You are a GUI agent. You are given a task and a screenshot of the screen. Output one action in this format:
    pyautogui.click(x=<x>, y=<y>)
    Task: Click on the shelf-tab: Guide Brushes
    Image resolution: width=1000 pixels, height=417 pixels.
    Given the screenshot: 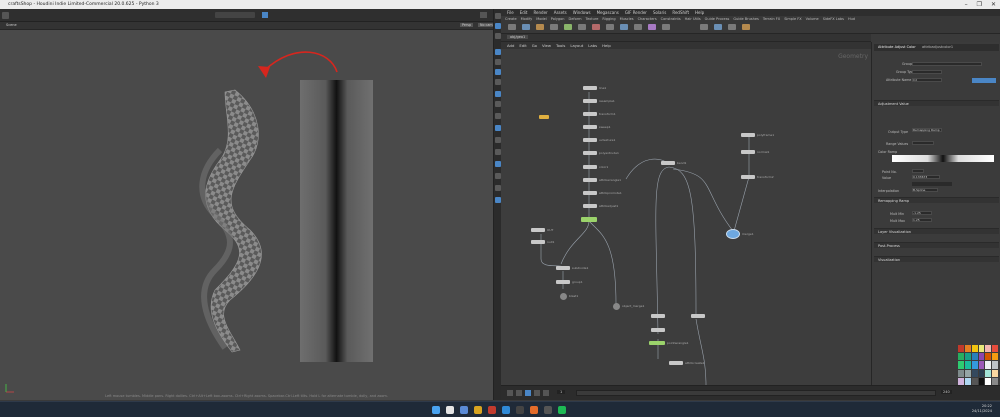 What is the action you would take?
    pyautogui.click(x=745, y=19)
    